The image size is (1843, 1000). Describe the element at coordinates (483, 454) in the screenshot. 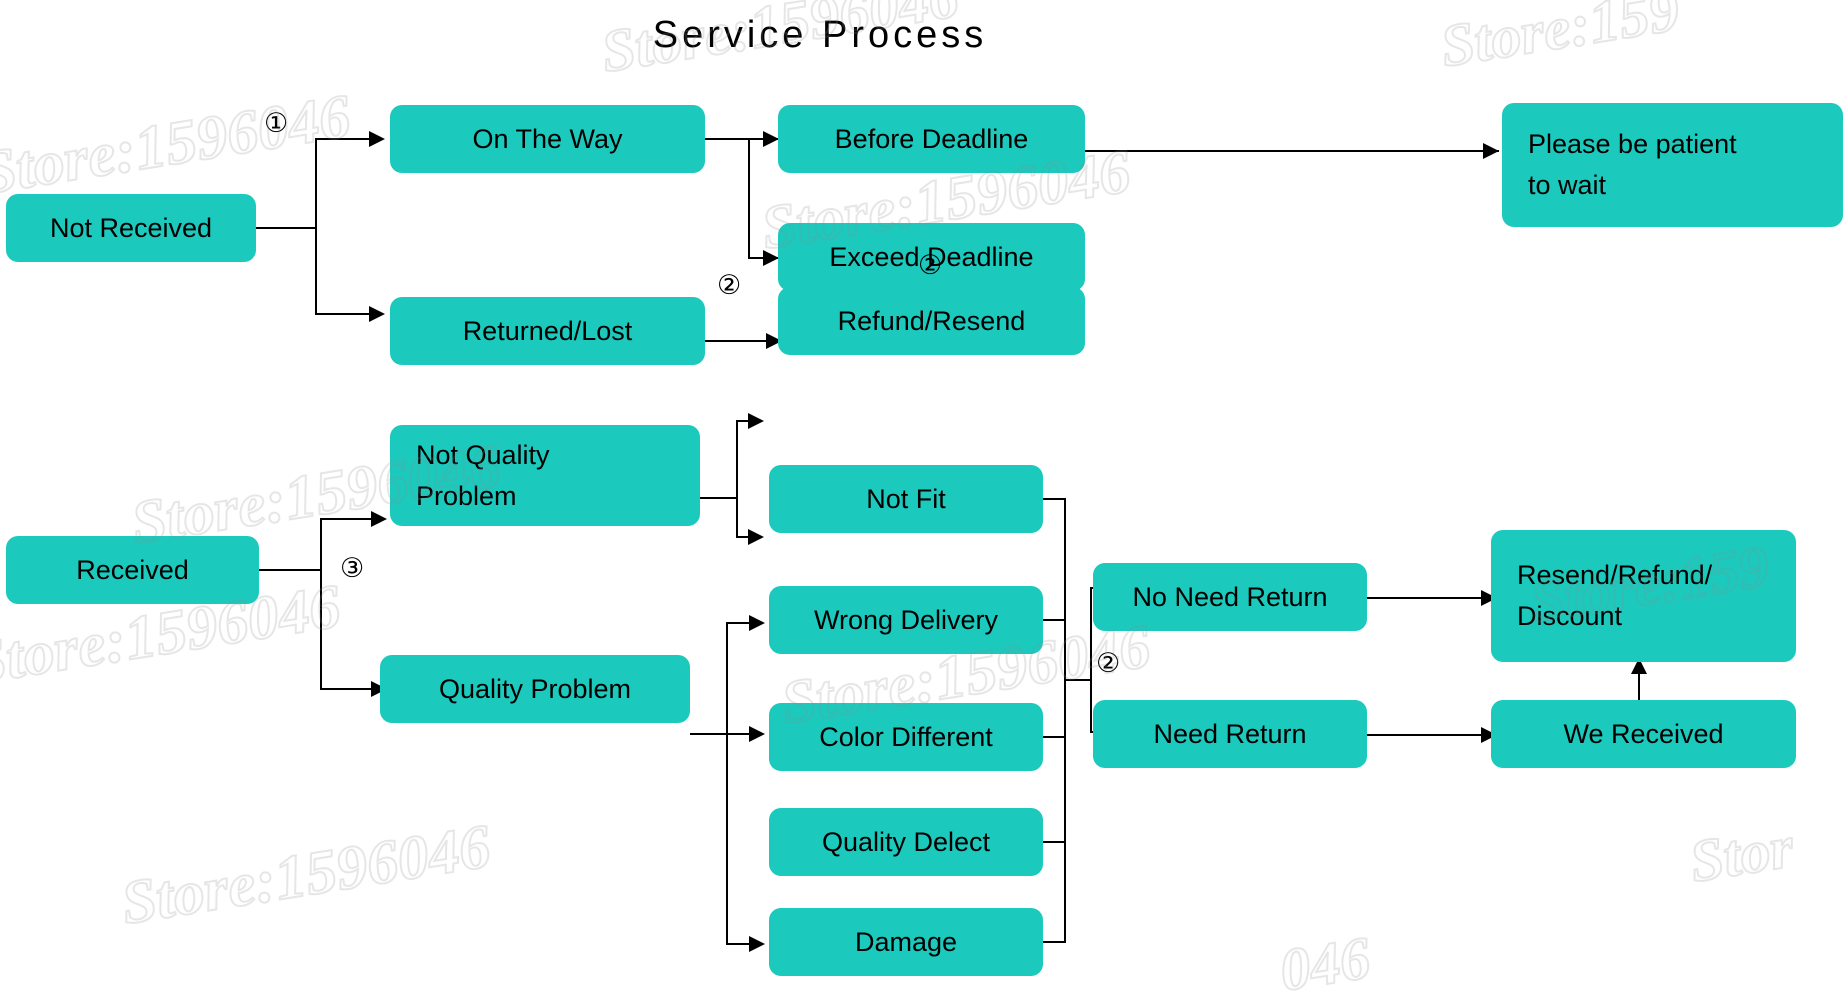

I see `node-label-line1: Not Quality` at that location.